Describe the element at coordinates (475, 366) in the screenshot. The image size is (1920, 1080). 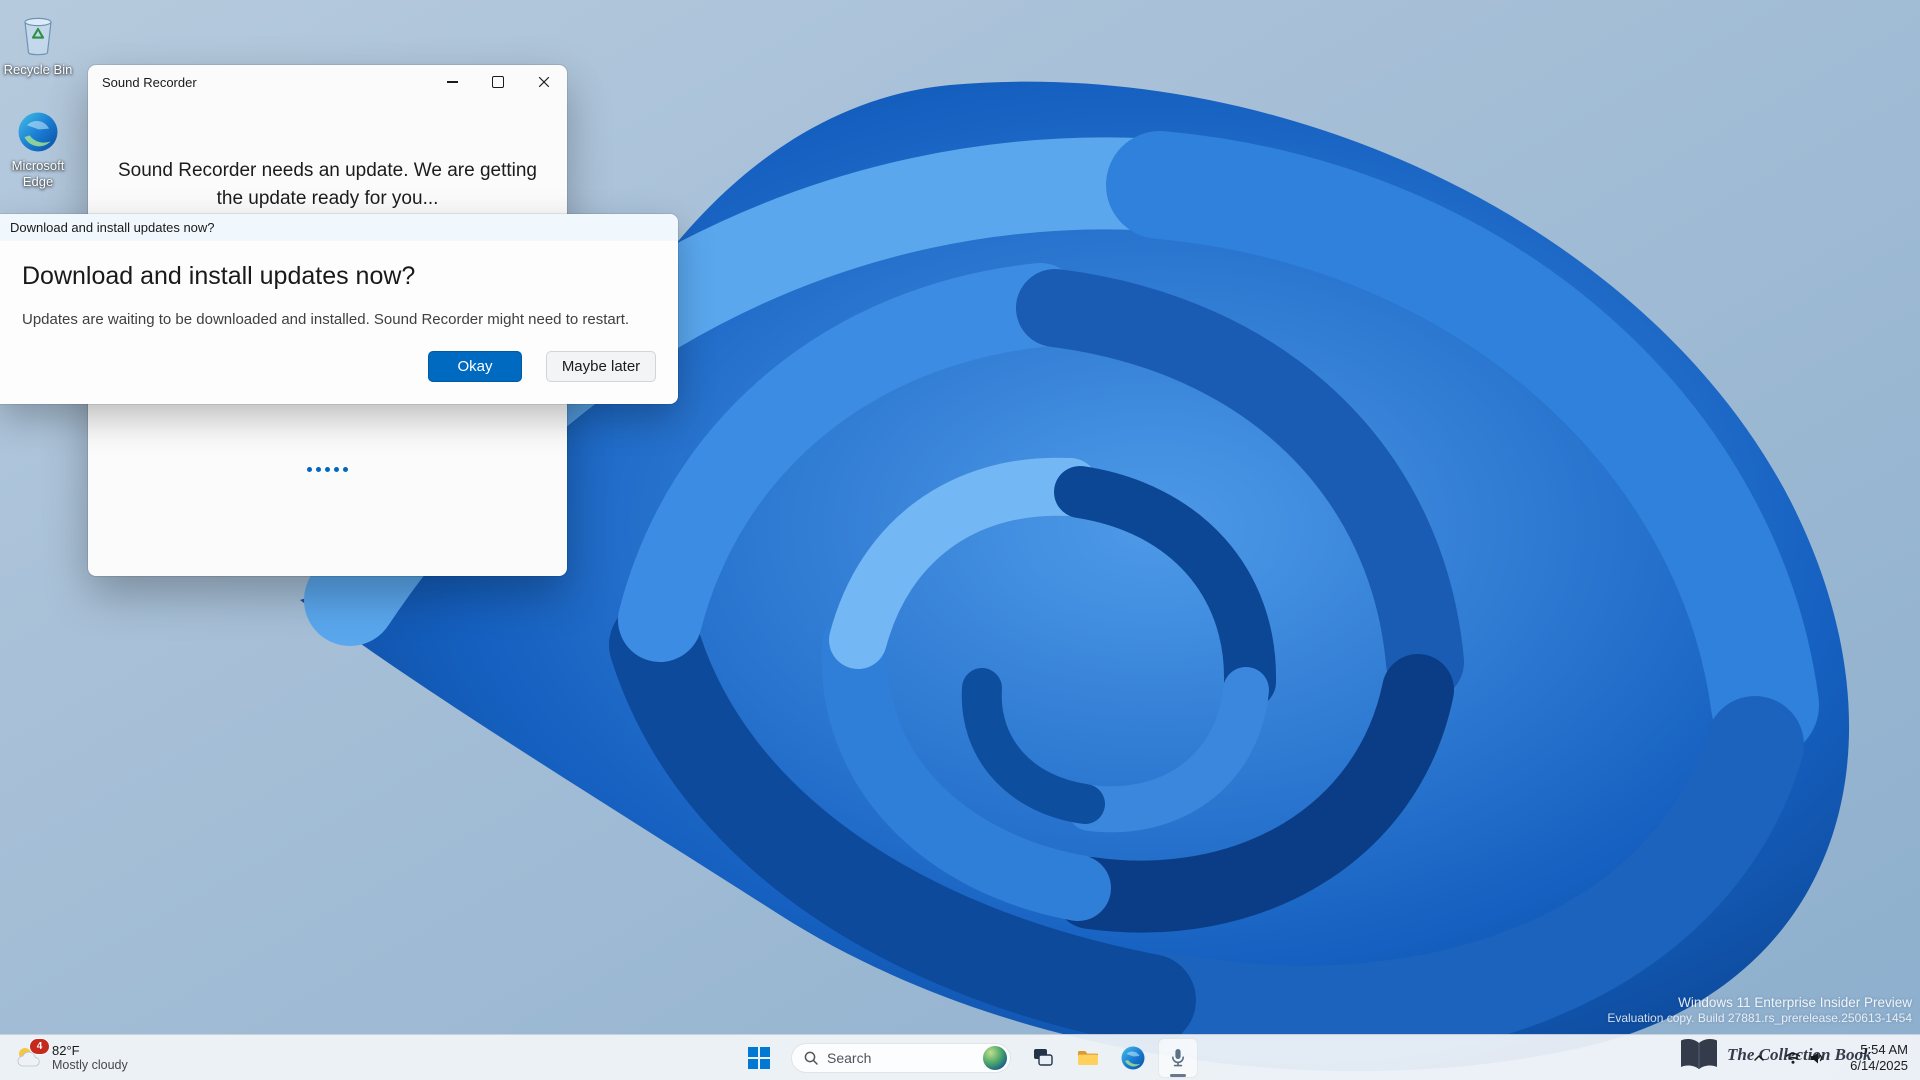
I see `okay-button: Okay` at that location.